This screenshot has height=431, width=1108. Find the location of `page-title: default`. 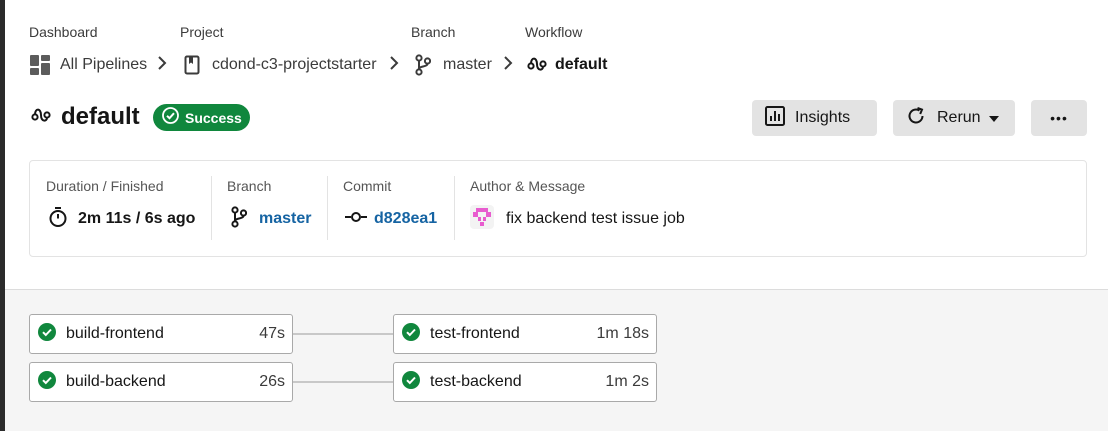

page-title: default is located at coordinates (100, 116).